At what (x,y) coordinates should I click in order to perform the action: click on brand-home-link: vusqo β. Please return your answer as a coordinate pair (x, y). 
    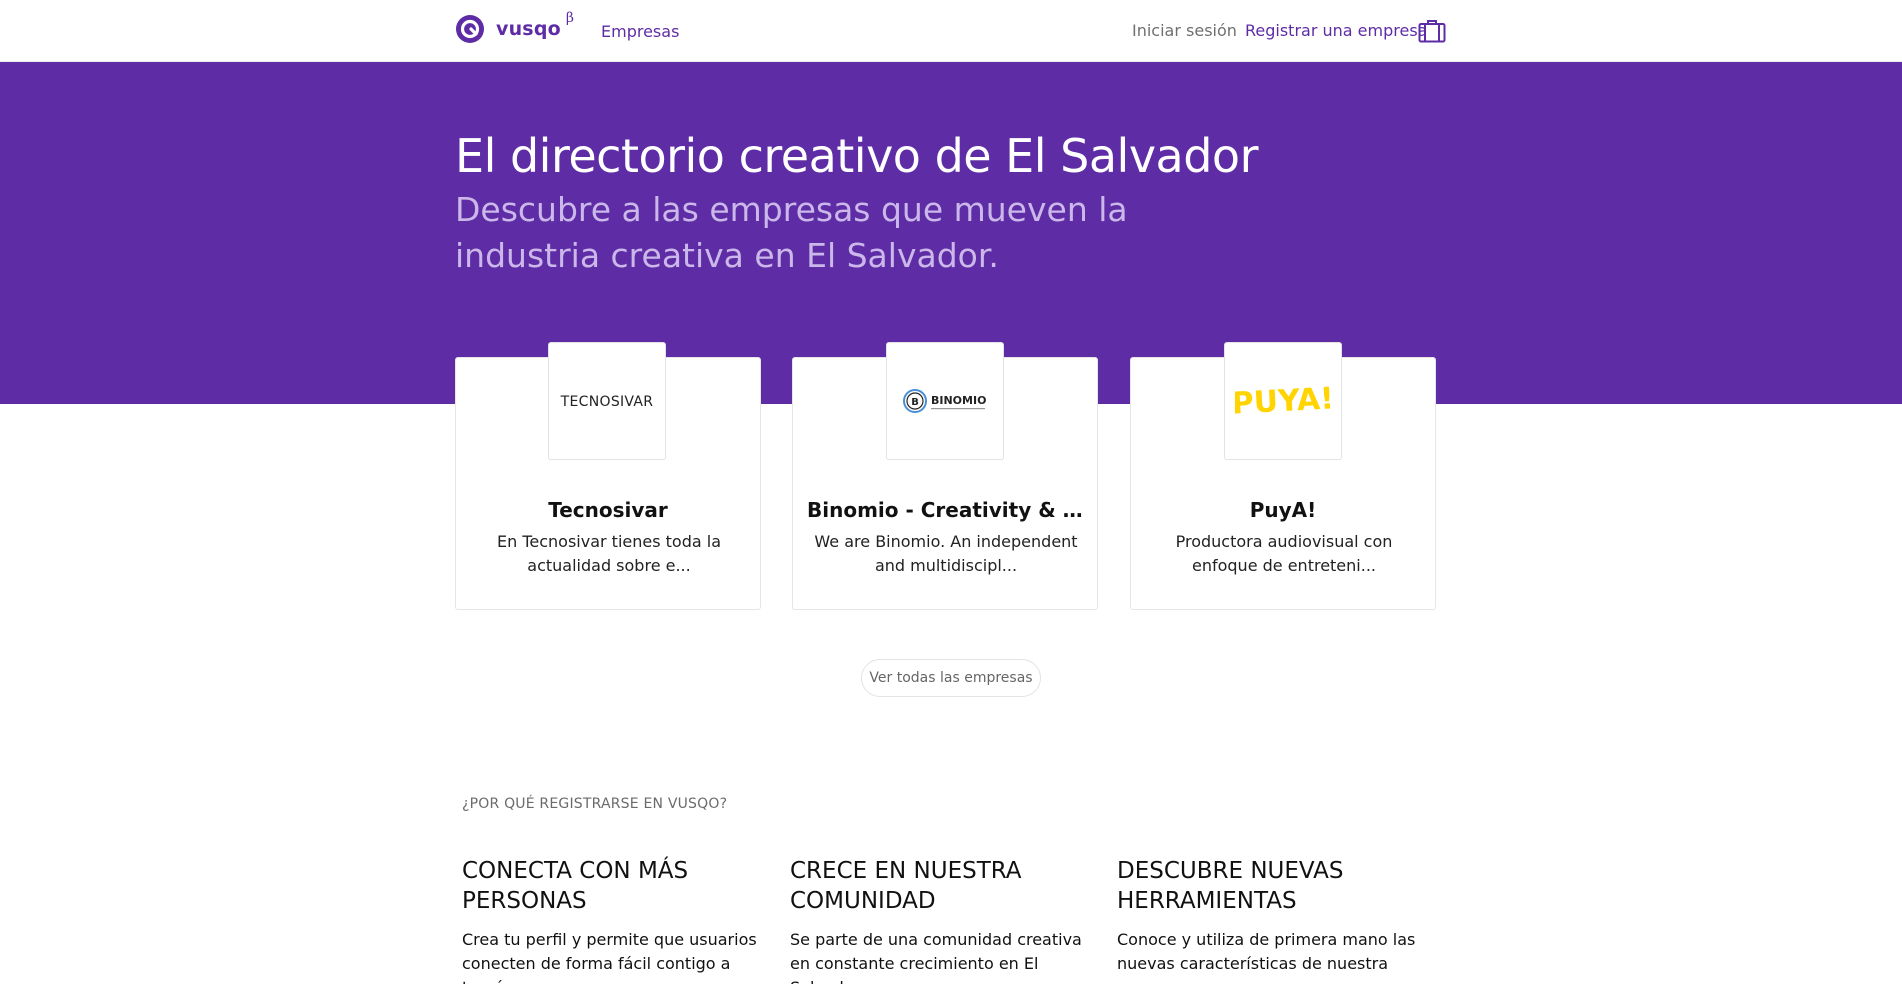
    Looking at the image, I should click on (514, 27).